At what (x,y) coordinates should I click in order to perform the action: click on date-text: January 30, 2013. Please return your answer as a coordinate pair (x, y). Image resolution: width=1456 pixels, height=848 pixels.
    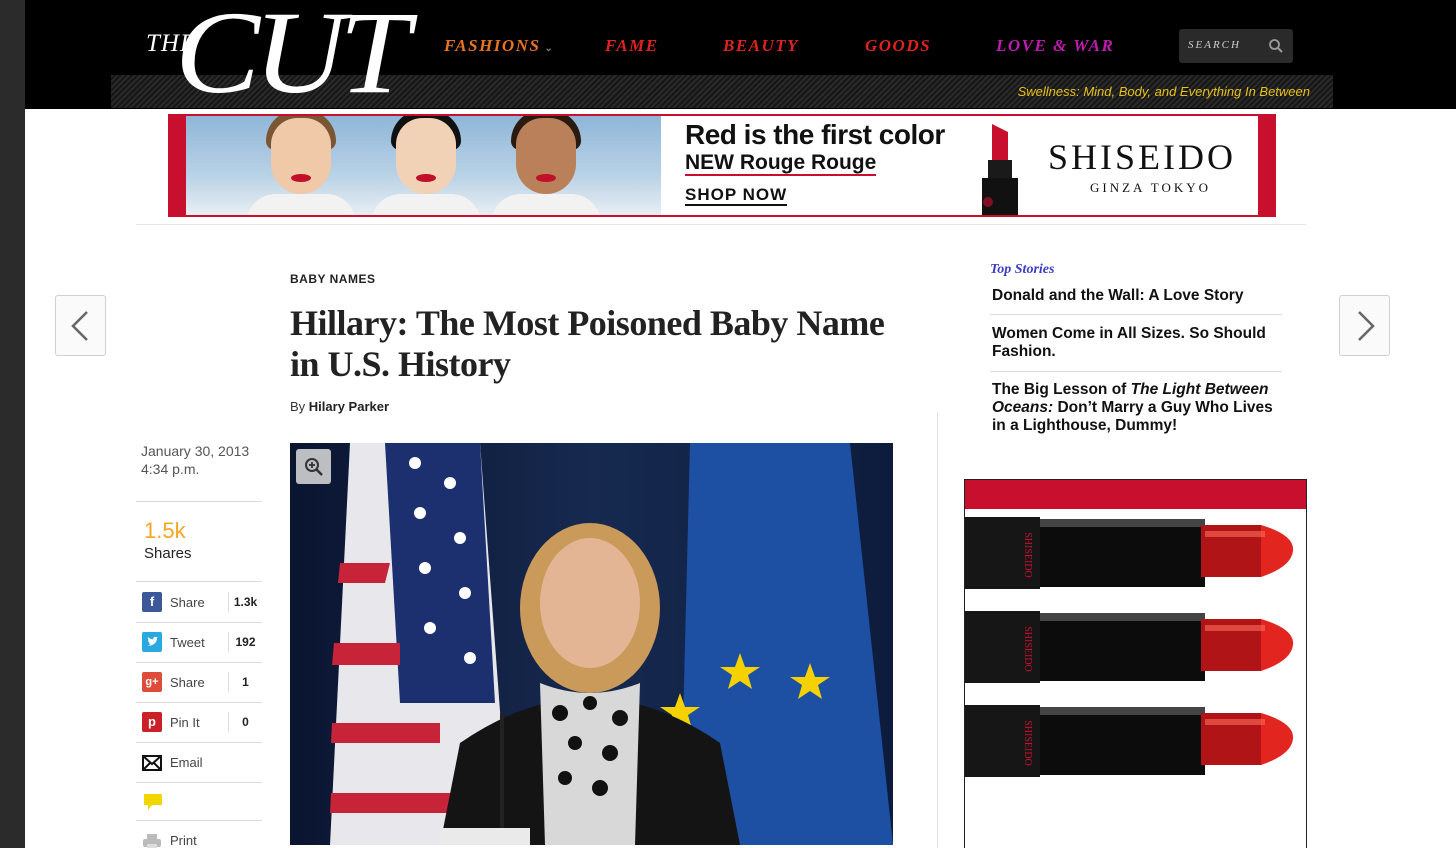
    Looking at the image, I should click on (195, 451).